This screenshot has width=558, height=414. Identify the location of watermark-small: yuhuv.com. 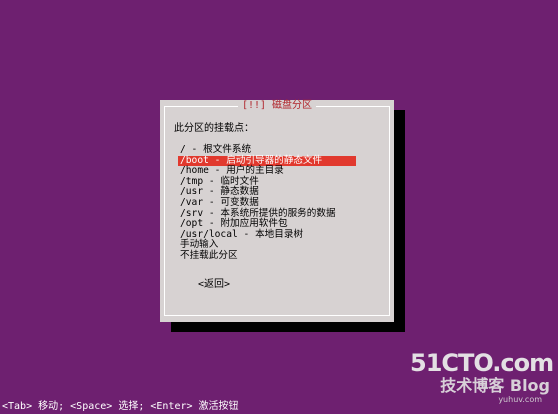
(520, 399).